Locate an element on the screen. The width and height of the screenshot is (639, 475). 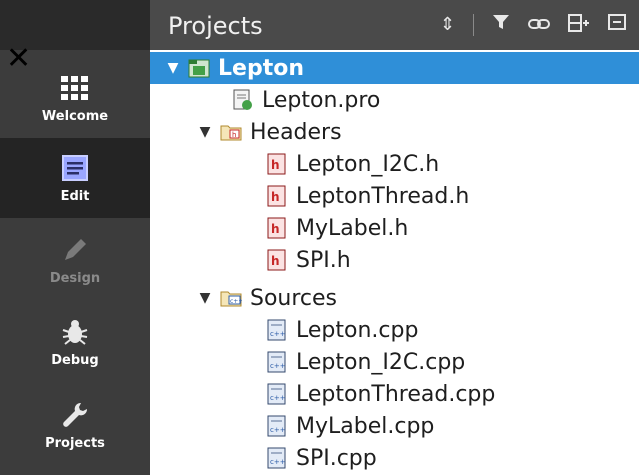
sources-folder-icon: c++ is located at coordinates (231, 298).